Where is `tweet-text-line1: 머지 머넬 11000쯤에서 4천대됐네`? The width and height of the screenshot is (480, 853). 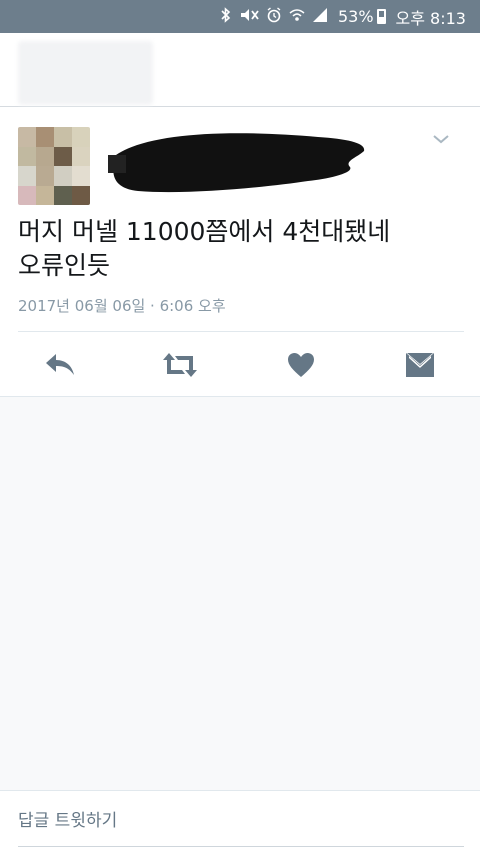
tweet-text-line1: 머지 머넬 11000쯤에서 4천대됐네 is located at coordinates (204, 231).